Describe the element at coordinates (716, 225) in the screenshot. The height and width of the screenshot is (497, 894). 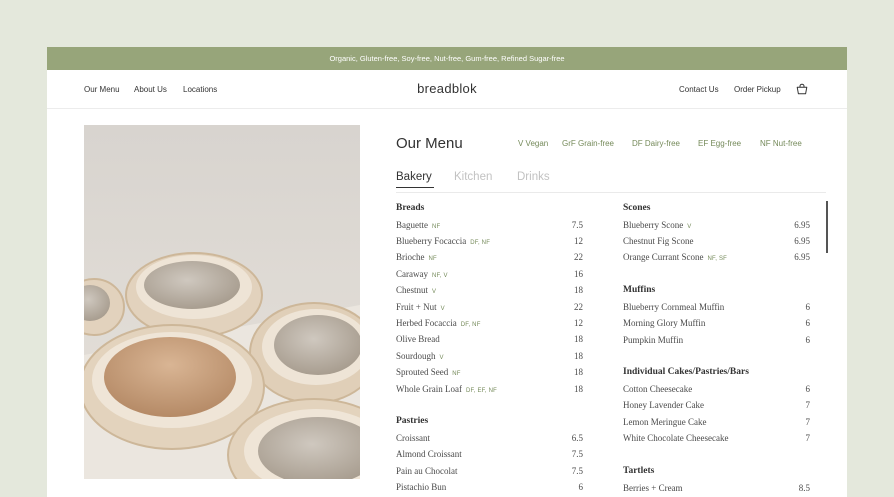
I see `menu-item: Blueberry Scone V 6.95` at that location.